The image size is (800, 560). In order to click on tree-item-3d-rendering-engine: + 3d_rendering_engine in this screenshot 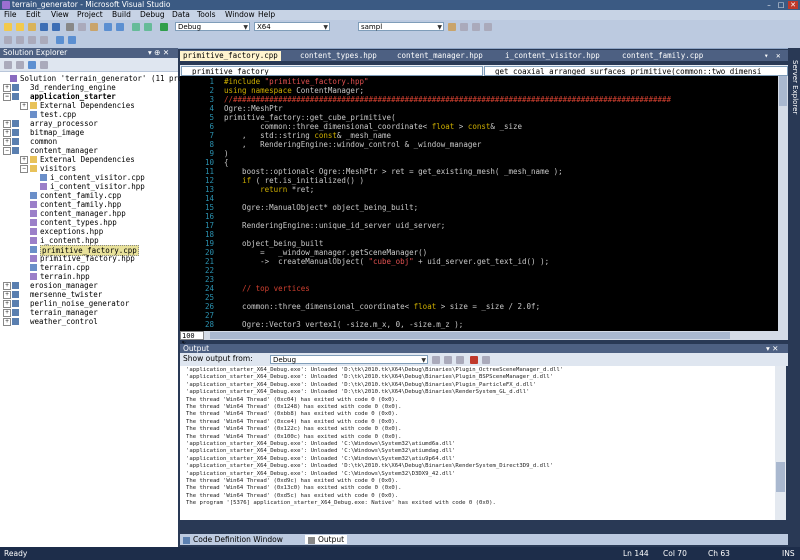, I will do `click(89, 87)`.